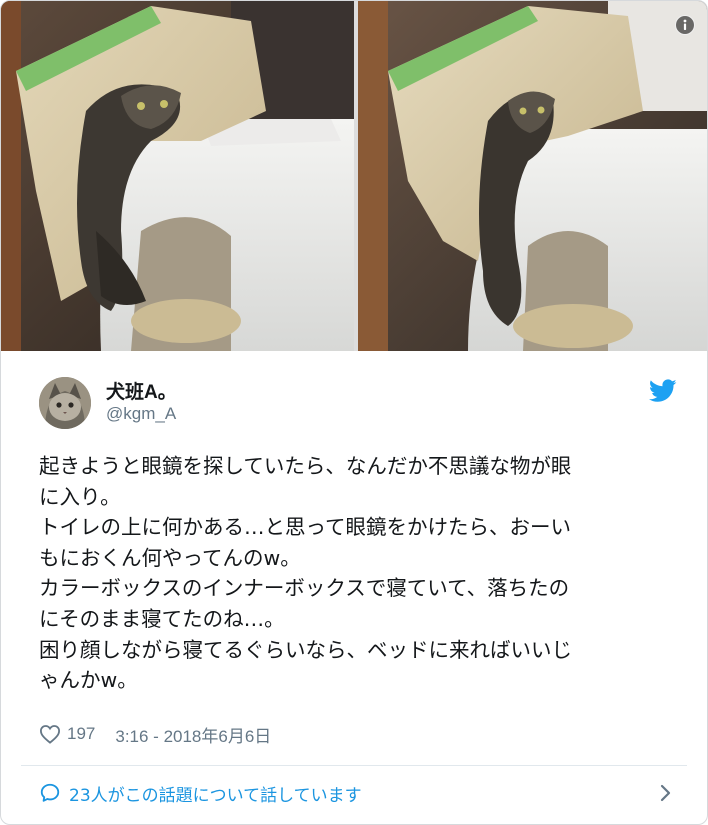 The width and height of the screenshot is (708, 825). What do you see at coordinates (81, 734) in the screenshot?
I see `like-count: 197` at bounding box center [81, 734].